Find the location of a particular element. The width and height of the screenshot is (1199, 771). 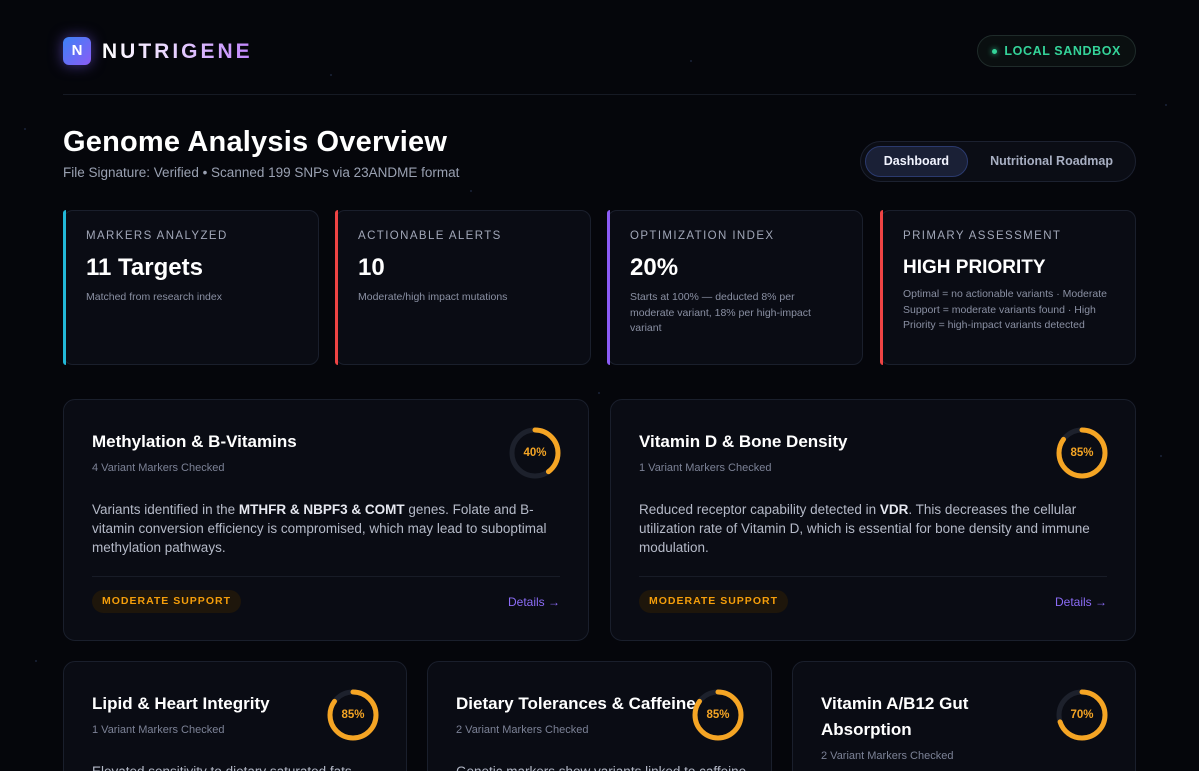

stat-description: Moderate/high impact mutations is located at coordinates (433, 297).